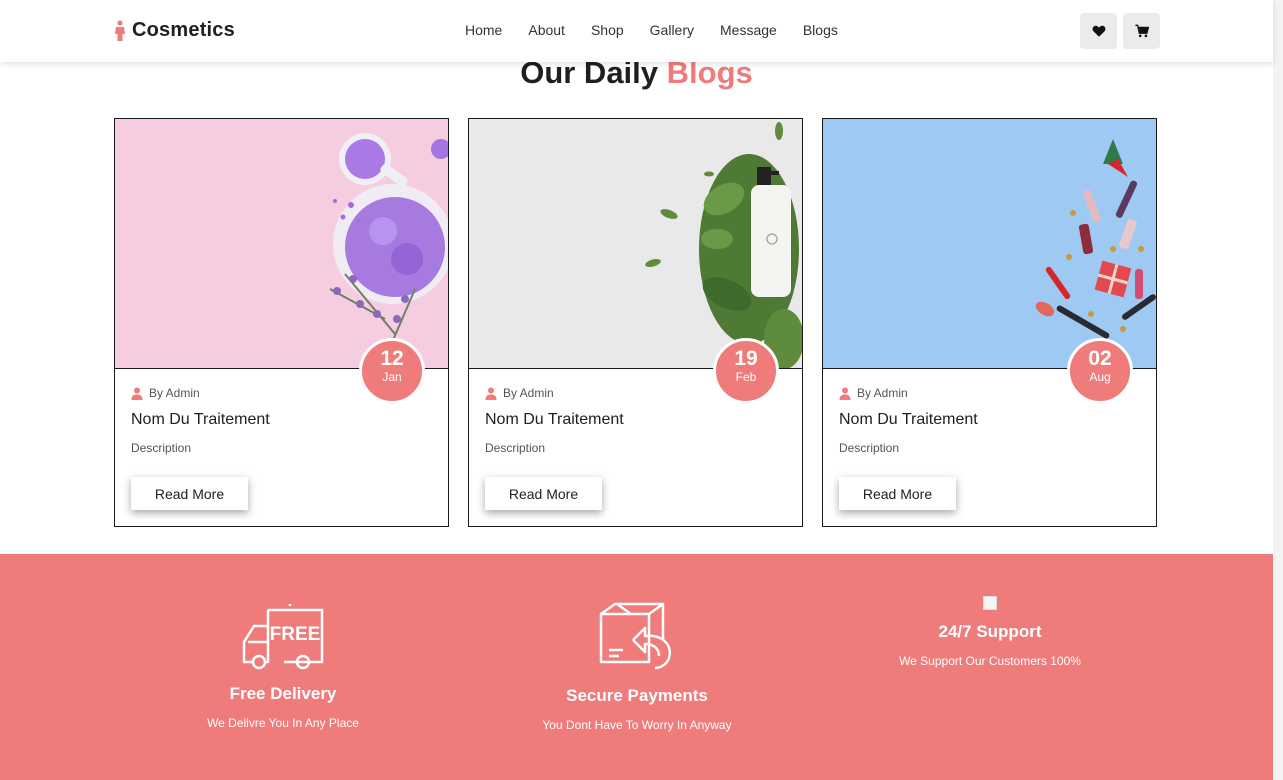  Describe the element at coordinates (120, 30) in the screenshot. I see `woman-icon` at that location.